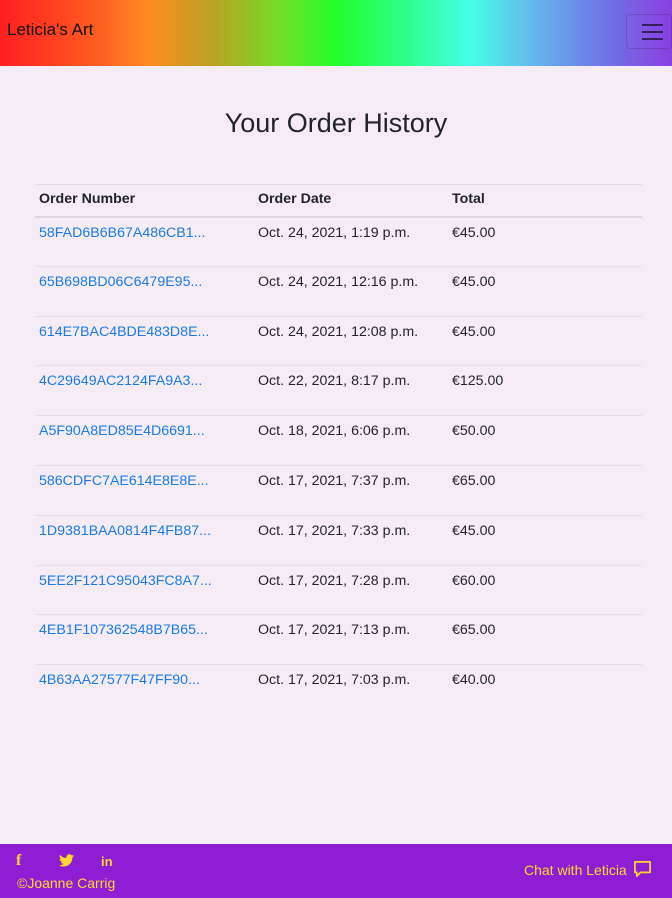 The width and height of the screenshot is (672, 898). I want to click on header-order-number: Order Number, so click(144, 201).